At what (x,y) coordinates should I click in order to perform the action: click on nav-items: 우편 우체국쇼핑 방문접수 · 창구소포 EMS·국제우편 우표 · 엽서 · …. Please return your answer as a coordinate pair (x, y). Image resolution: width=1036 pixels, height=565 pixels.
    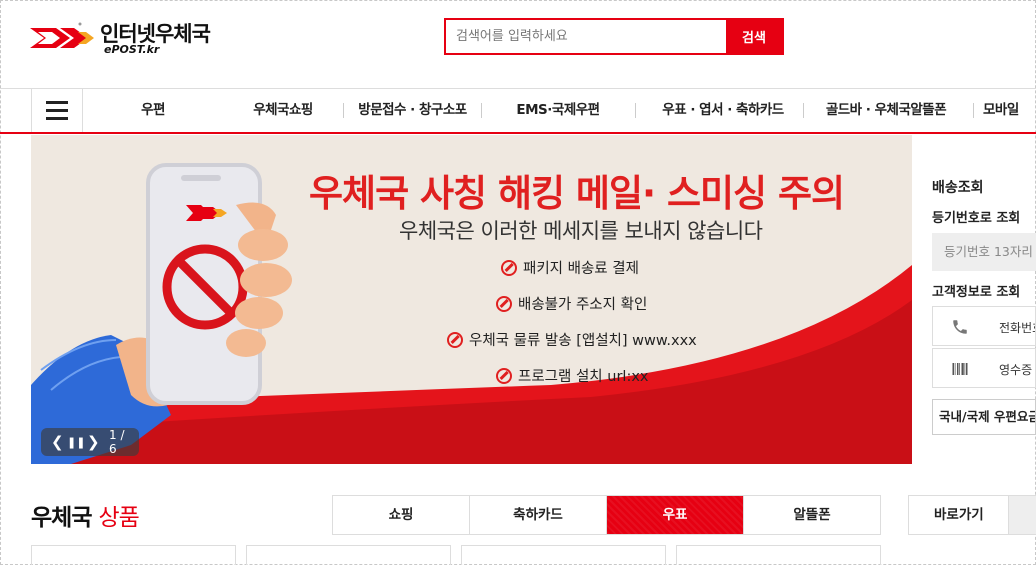
    Looking at the image, I should click on (559, 110).